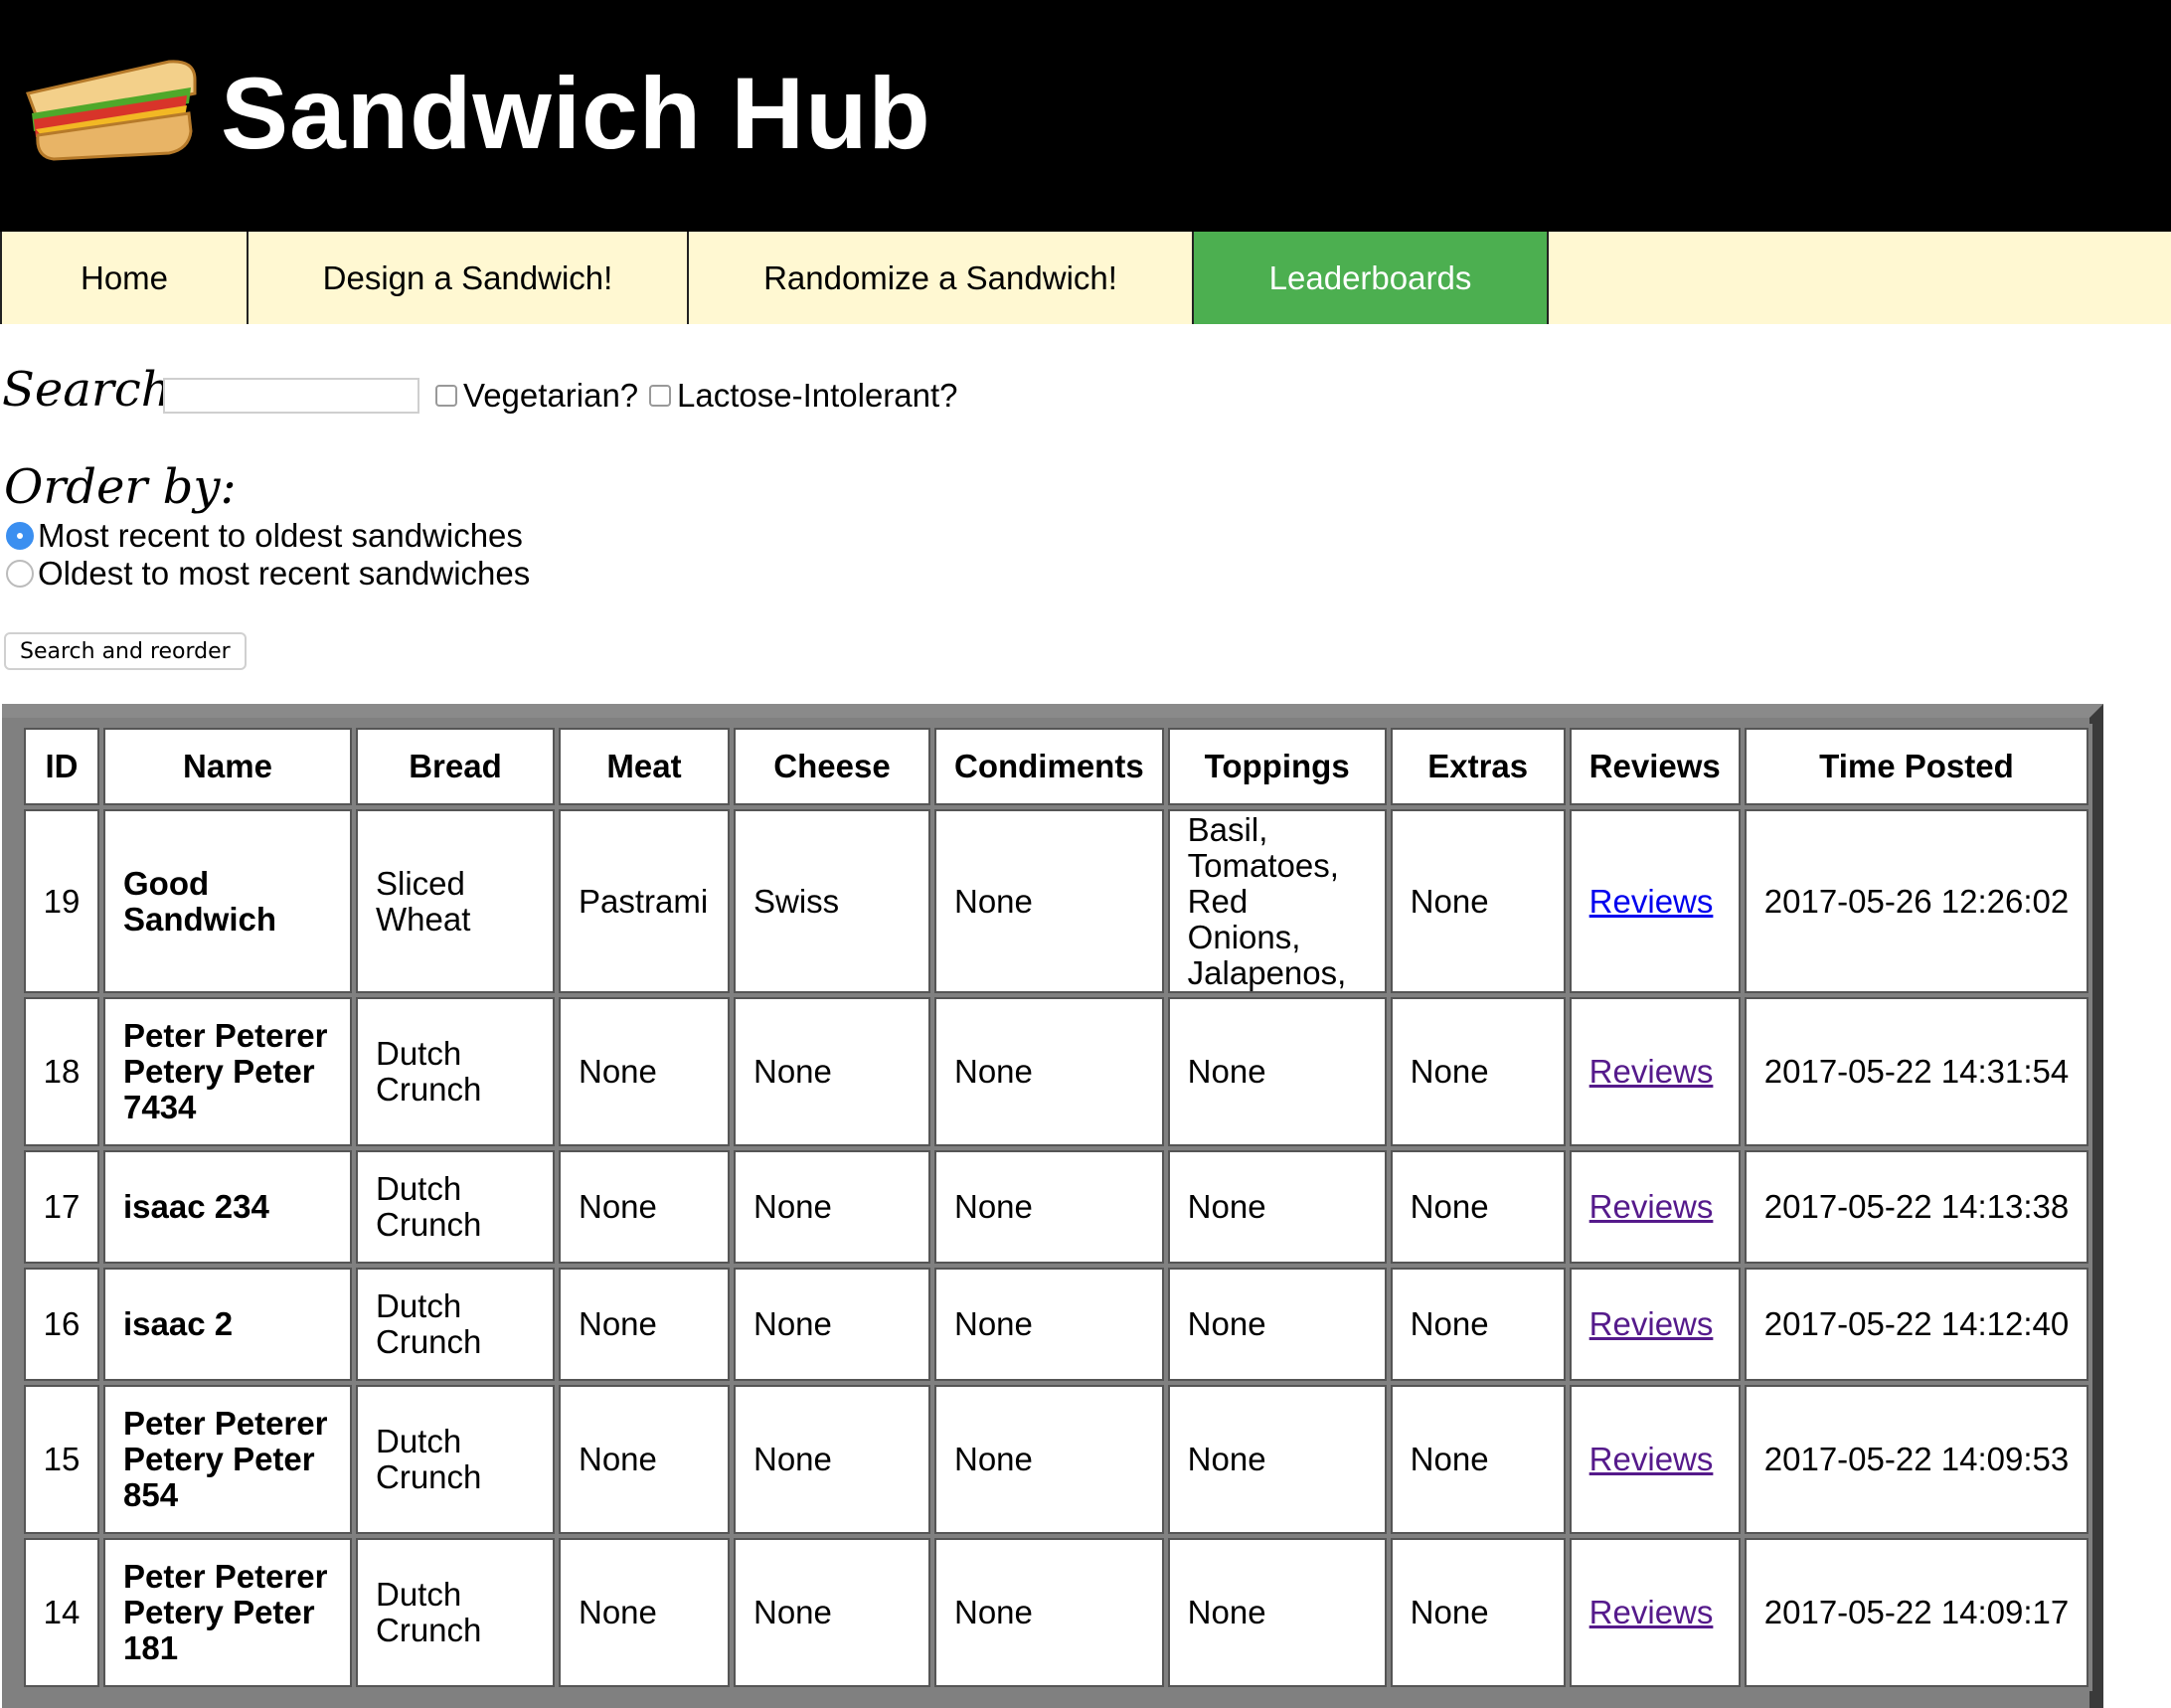 The width and height of the screenshot is (2171, 1708). I want to click on cell-id: 18, so click(61, 1071).